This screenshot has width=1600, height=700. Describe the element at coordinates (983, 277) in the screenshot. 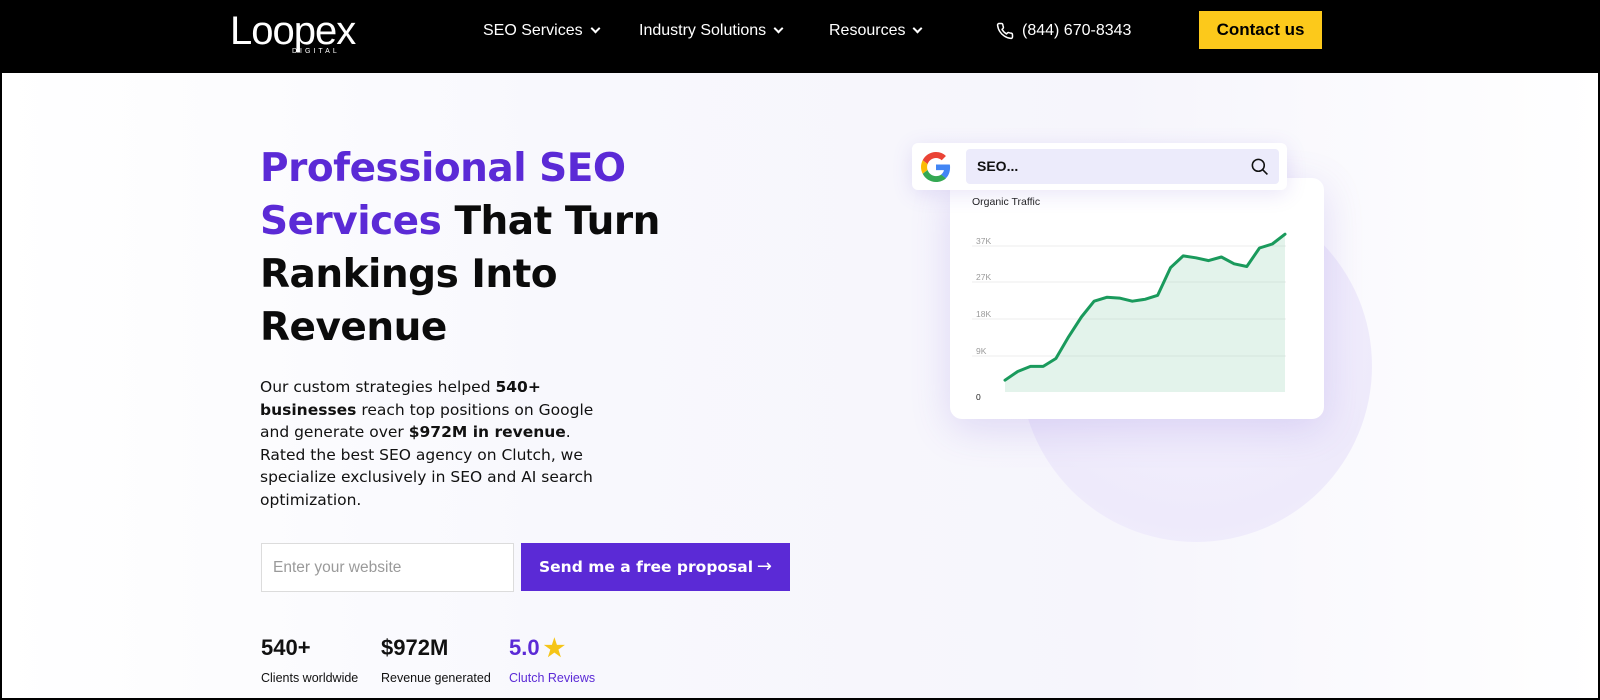

I see `y-tick-label: 27K` at that location.